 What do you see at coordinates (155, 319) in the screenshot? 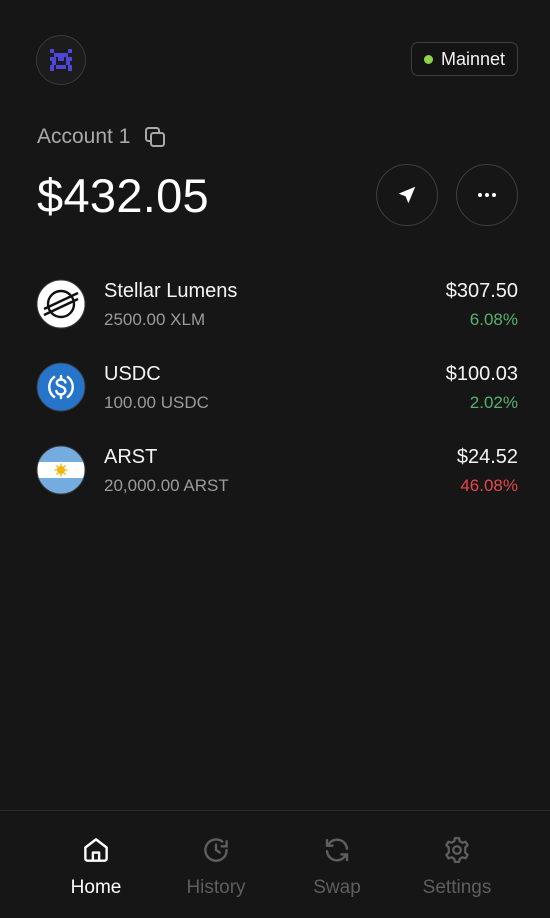
I see `asset-amount: 2500.00 XLM` at bounding box center [155, 319].